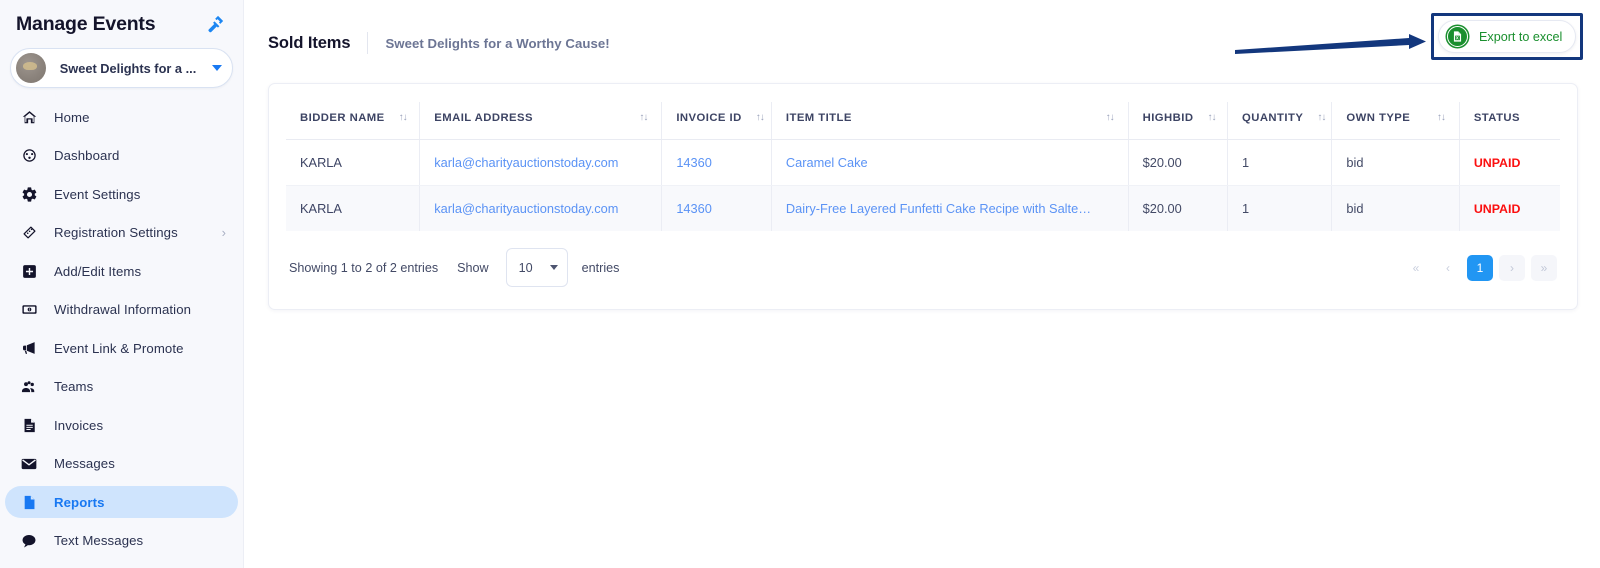  I want to click on column-header-highbid: HIGHBID ↑↓, so click(1178, 121).